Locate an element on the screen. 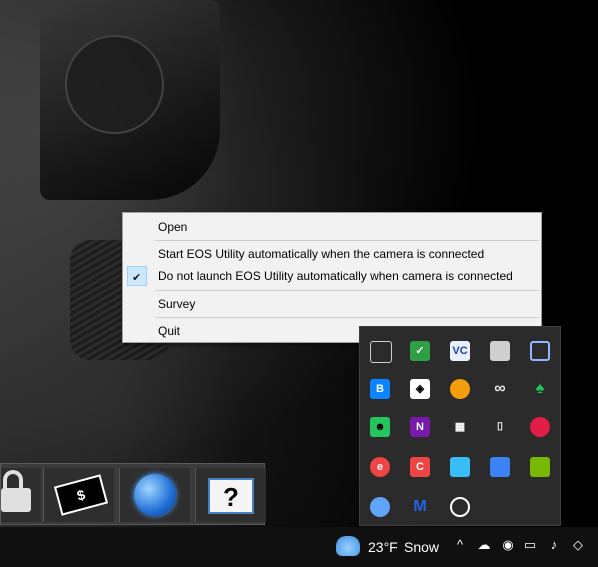  money-note-icon: $ is located at coordinates (81, 495).